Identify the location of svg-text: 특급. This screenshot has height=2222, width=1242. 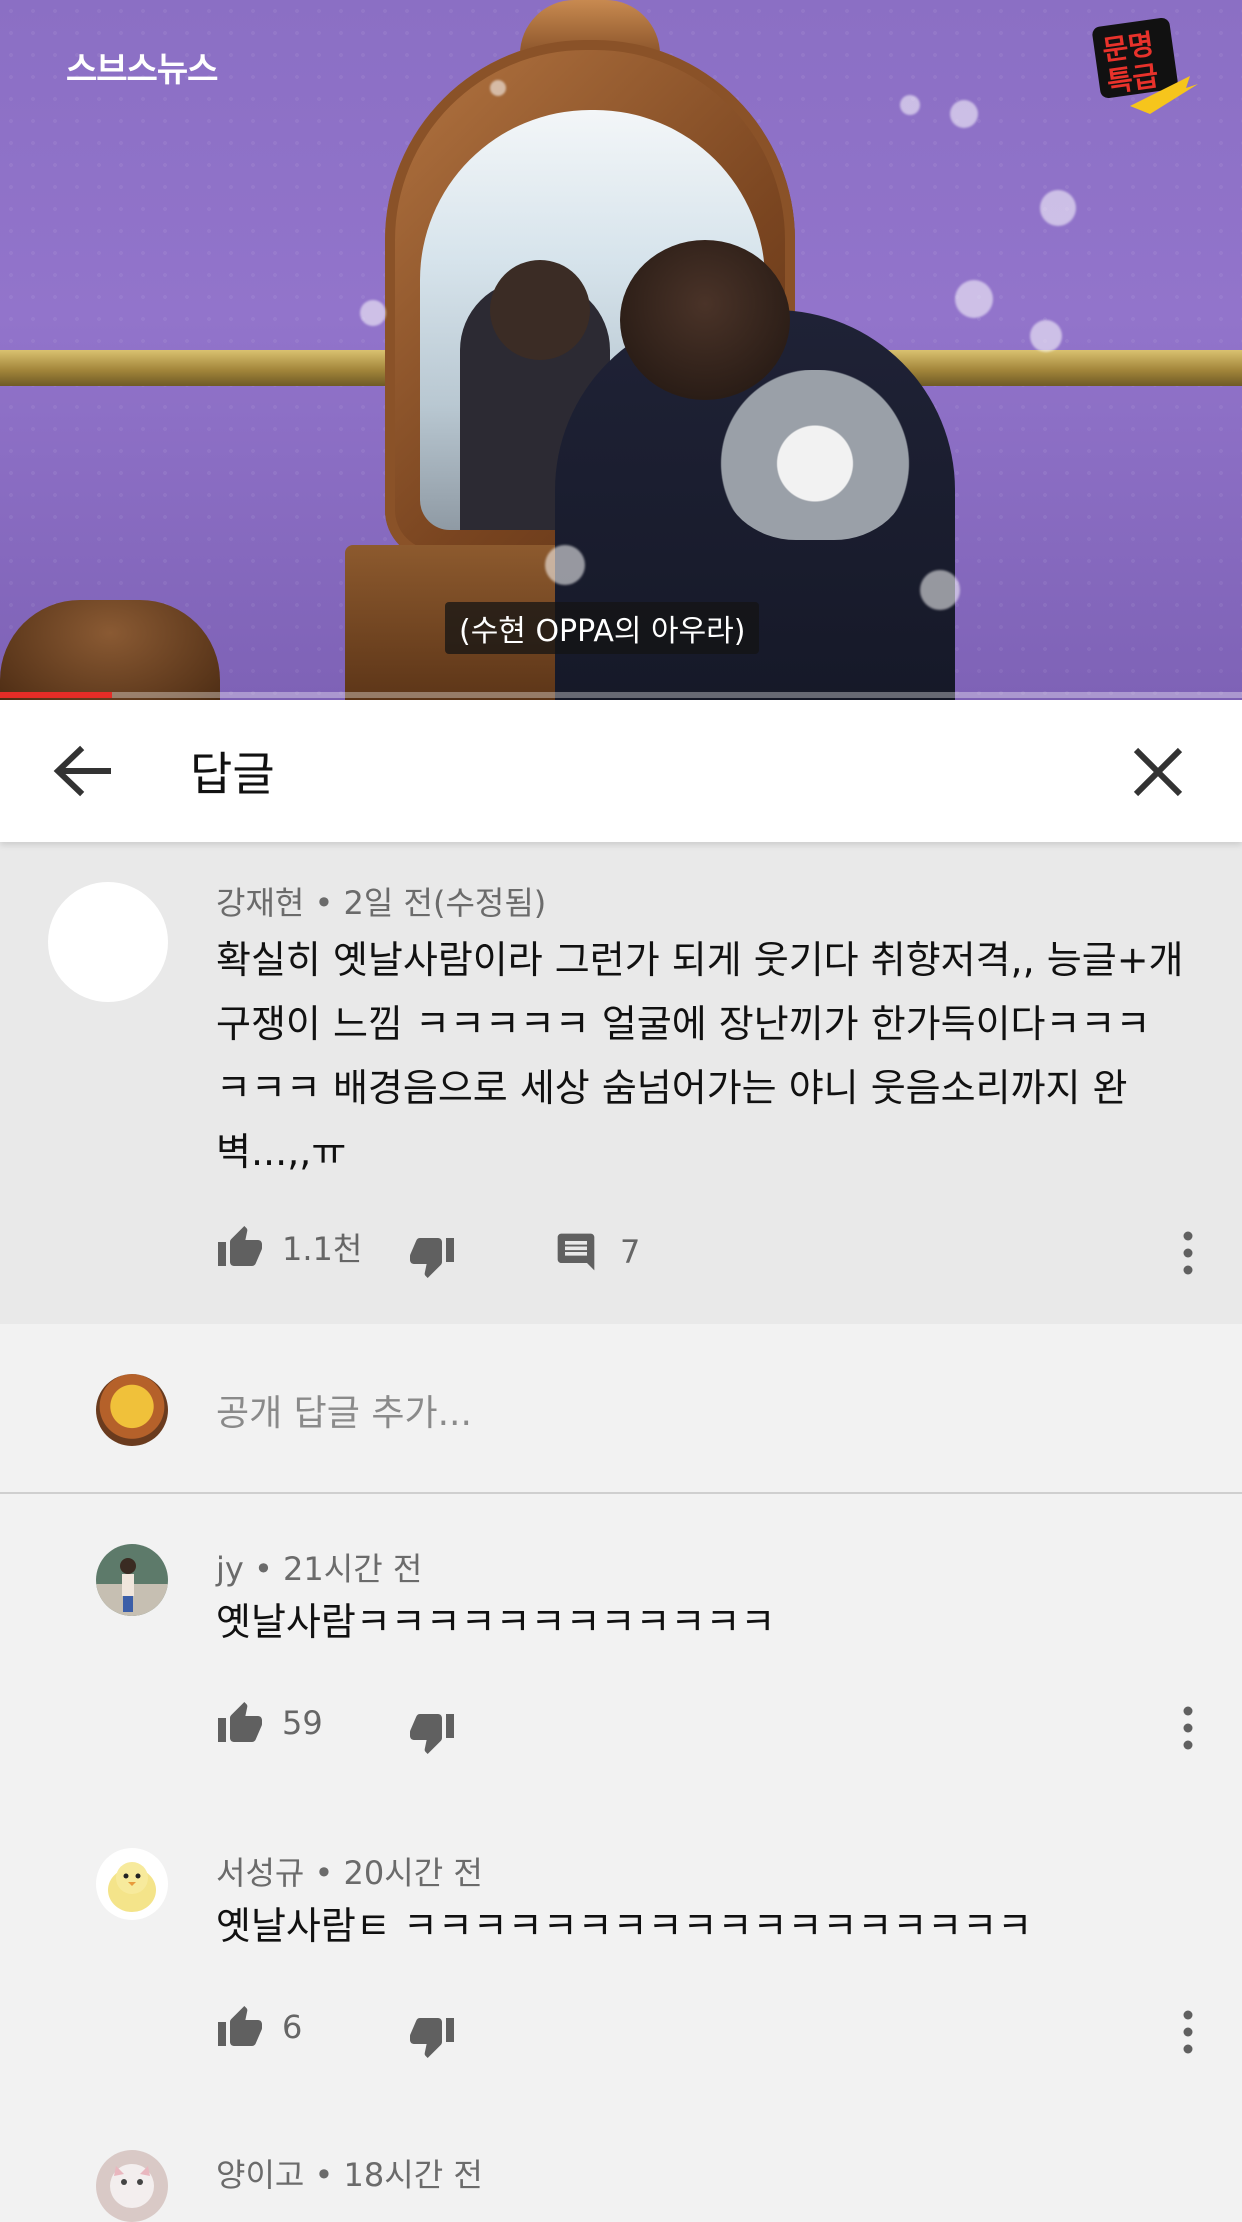
(1133, 79).